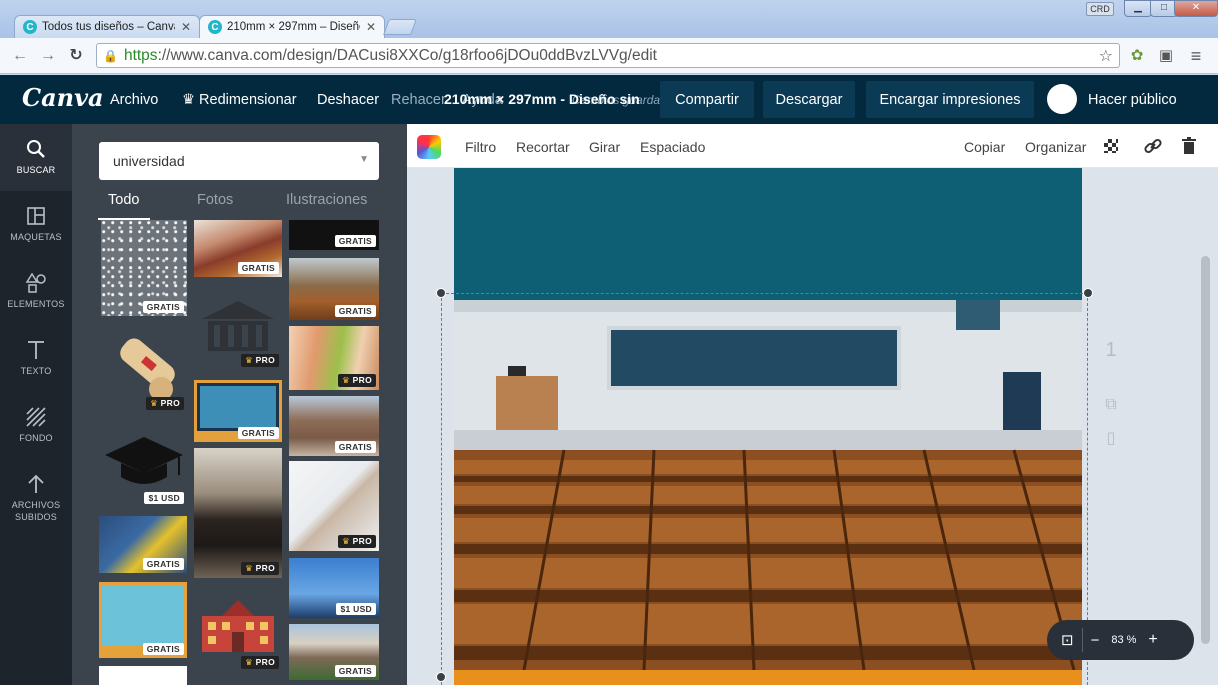 Image resolution: width=1218 pixels, height=685 pixels. I want to click on tab-title: 210mm × 297mm – Diseño sin título, so click(293, 27).